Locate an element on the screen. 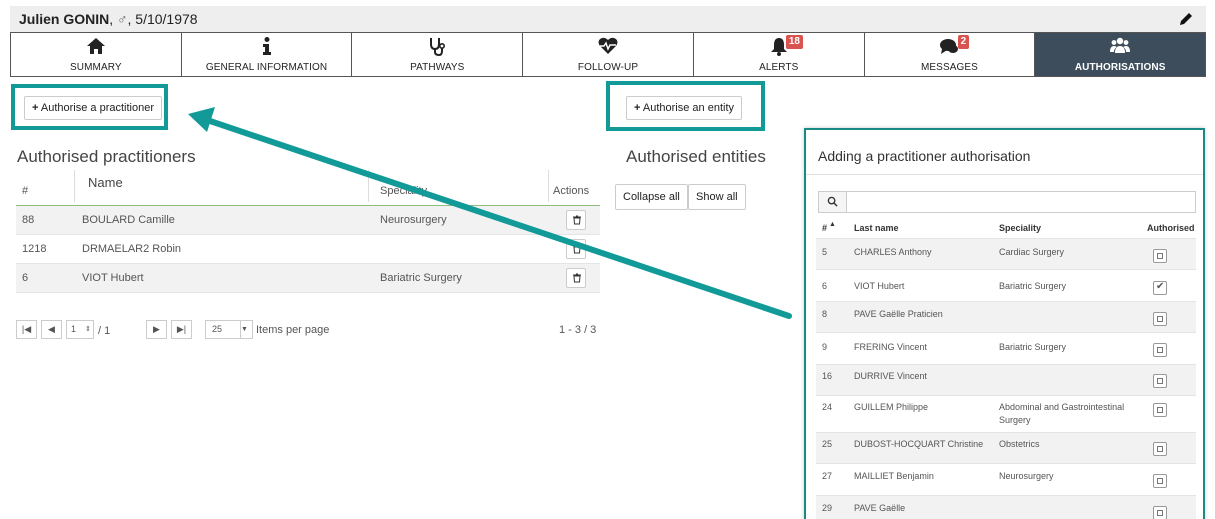 The width and height of the screenshot is (1215, 519). stethoscope-icon is located at coordinates (438, 47).